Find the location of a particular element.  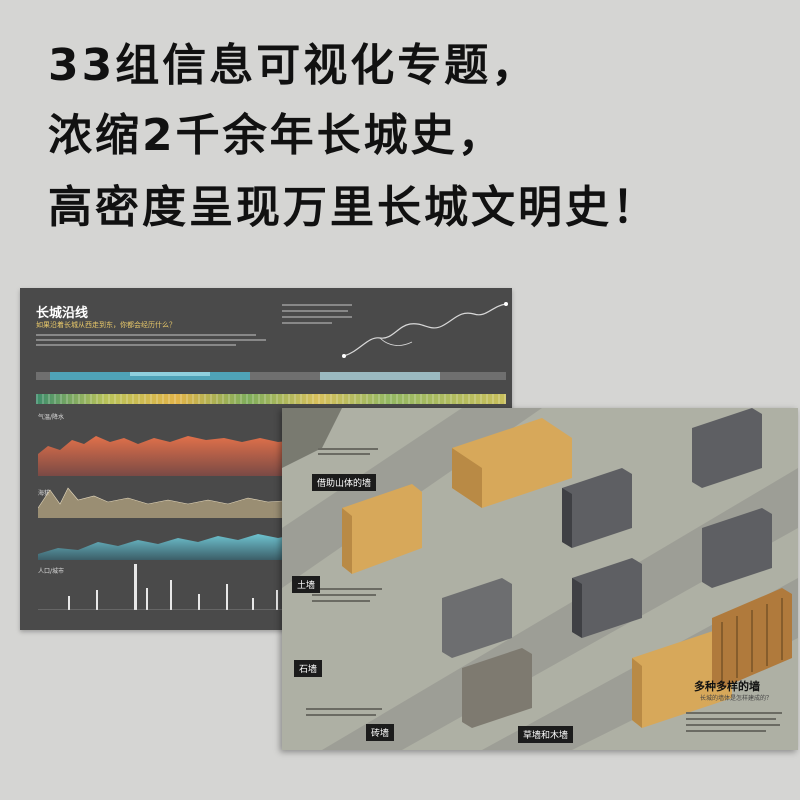

right-page-subtitle: 长城的墙体是怎样建成的？ is located at coordinates (736, 698).